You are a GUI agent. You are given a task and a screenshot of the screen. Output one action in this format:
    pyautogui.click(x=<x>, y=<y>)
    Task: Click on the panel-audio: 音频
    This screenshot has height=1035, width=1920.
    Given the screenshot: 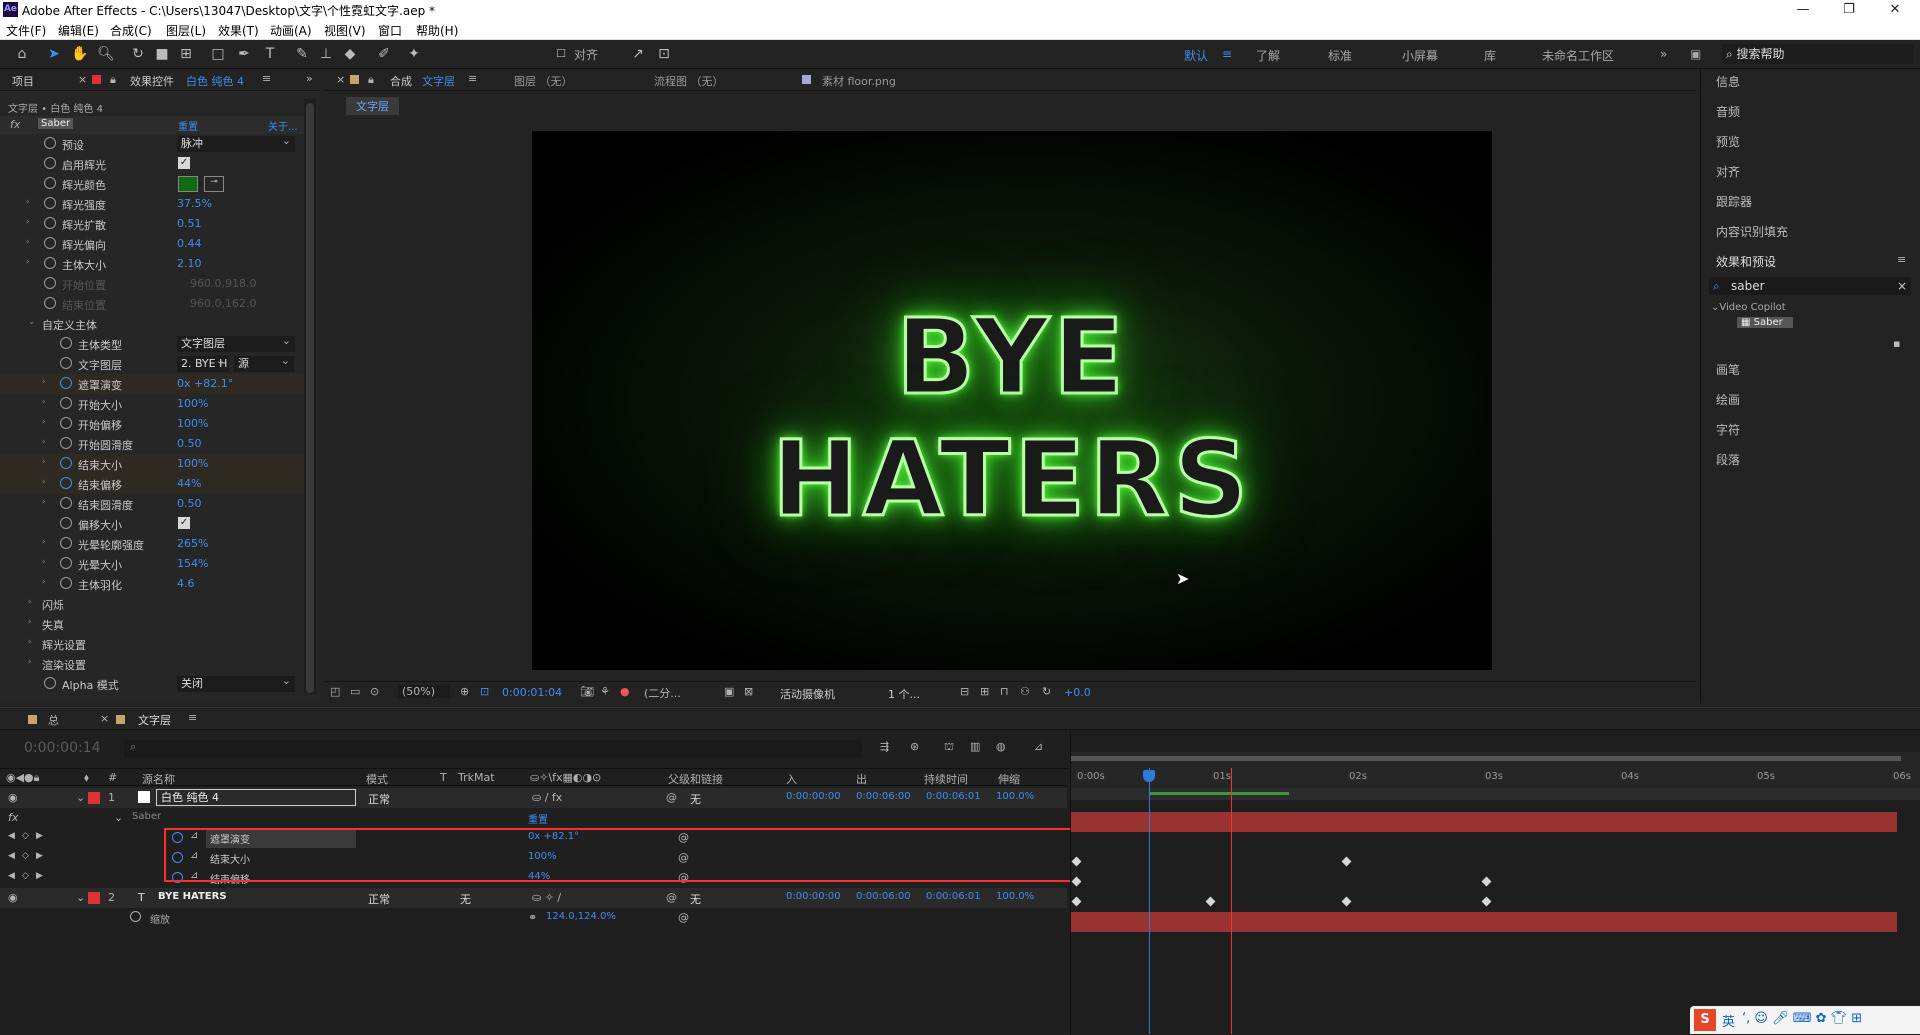 What is the action you would take?
    pyautogui.click(x=1728, y=111)
    